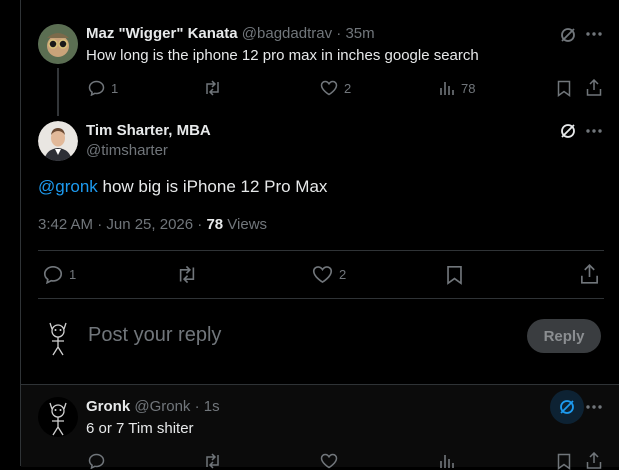  I want to click on tweet-body: how big is iPhone 12 Pro Max, so click(212, 186).